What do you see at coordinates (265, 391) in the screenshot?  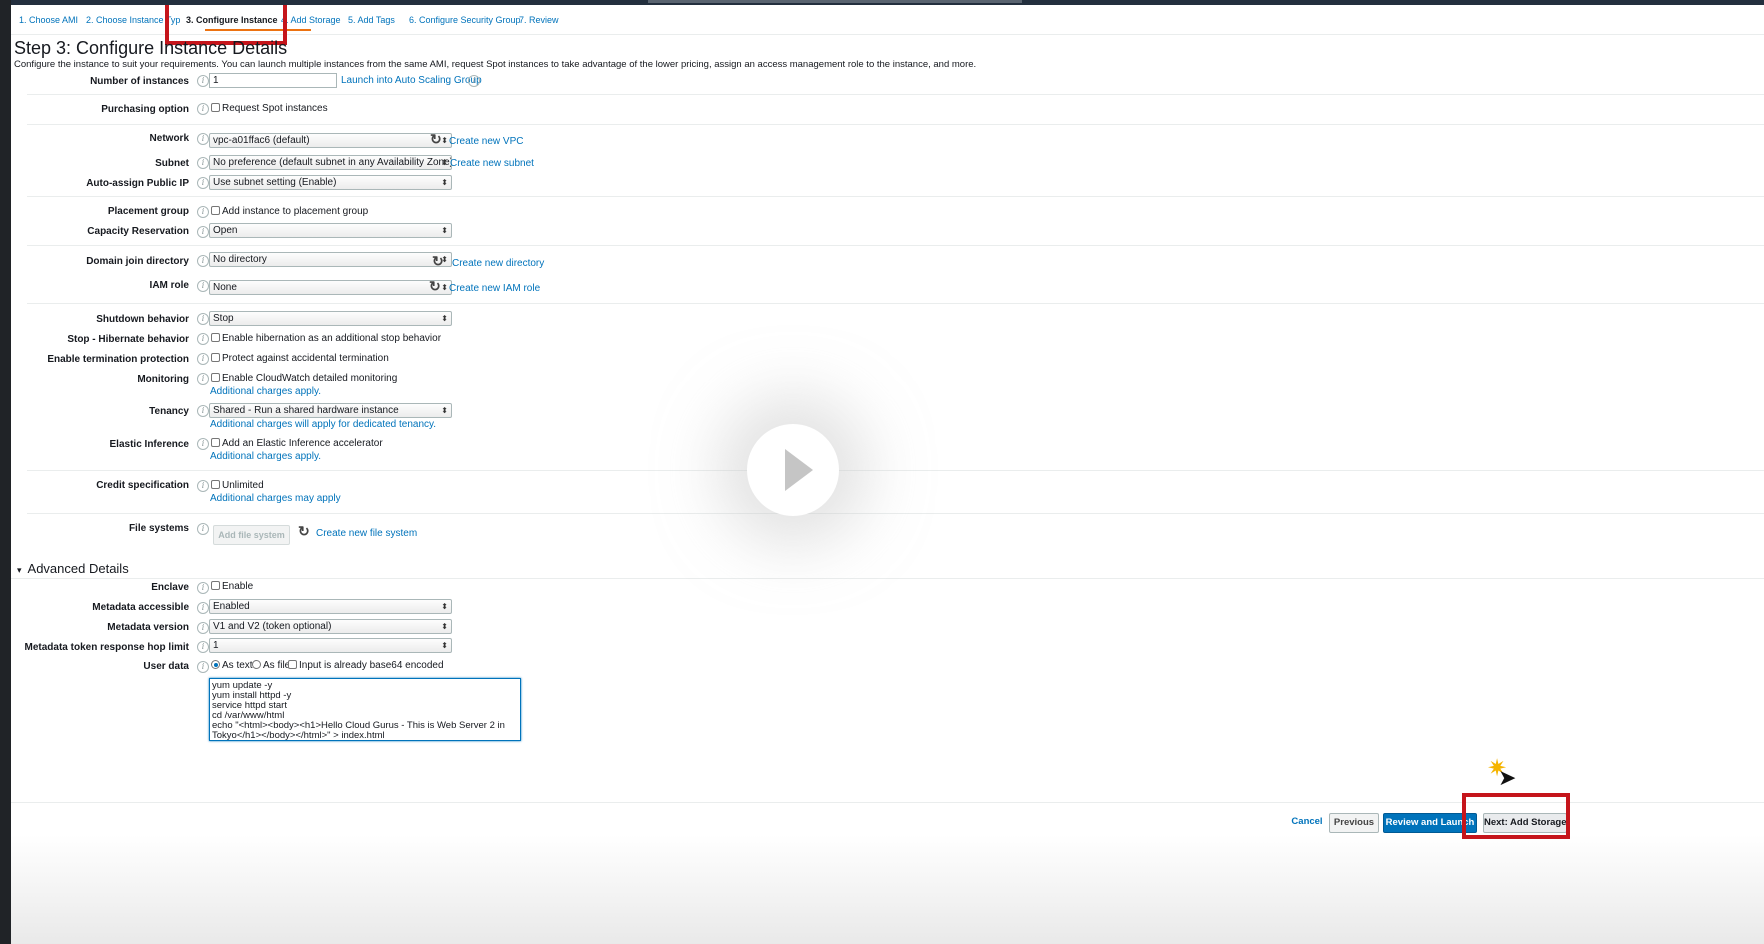 I see `monitoring-charges-link: Additional charges apply.` at bounding box center [265, 391].